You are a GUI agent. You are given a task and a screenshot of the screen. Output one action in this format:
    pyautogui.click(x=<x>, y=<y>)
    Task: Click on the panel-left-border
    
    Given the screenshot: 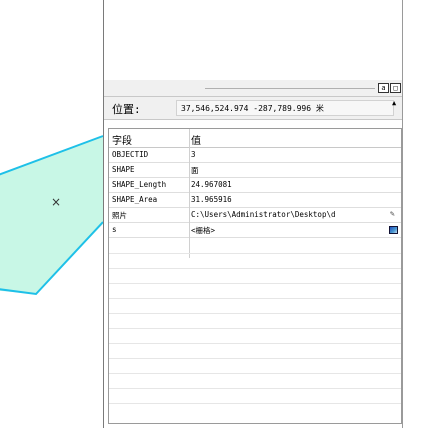 What is the action you would take?
    pyautogui.click(x=103, y=214)
    